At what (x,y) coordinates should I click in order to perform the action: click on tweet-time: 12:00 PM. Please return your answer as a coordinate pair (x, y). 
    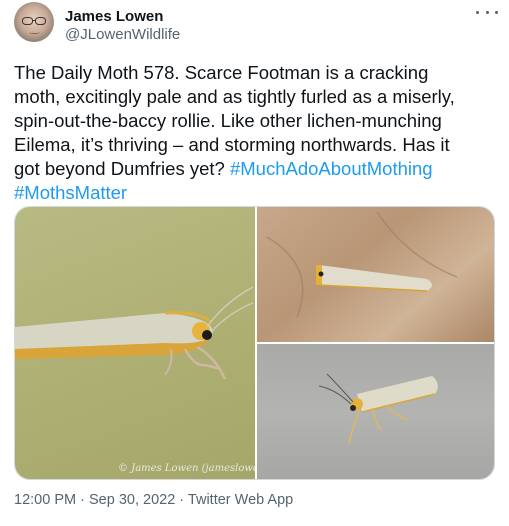
    Looking at the image, I should click on (45, 500).